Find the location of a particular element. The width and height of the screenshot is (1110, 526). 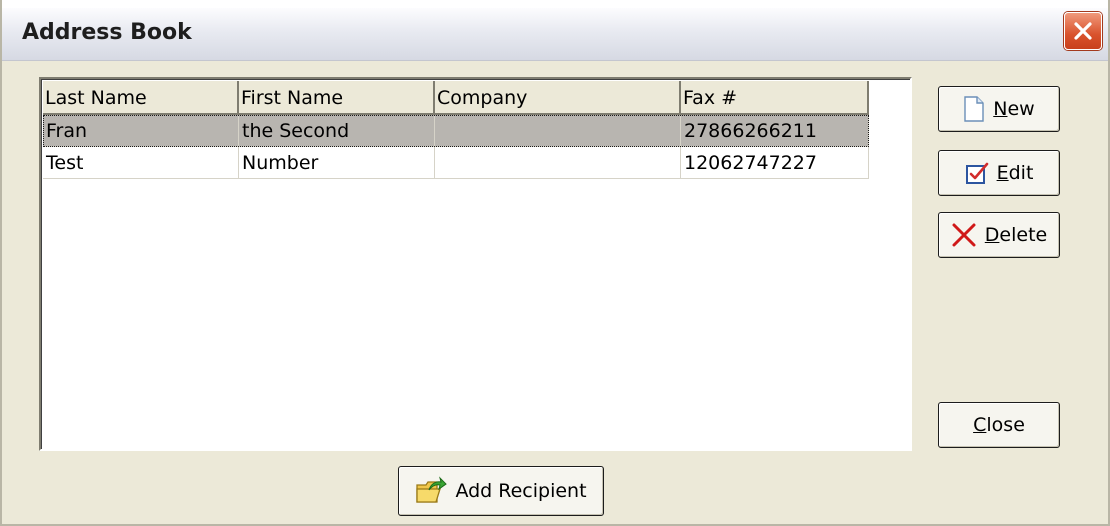

delete-button-label: Delete is located at coordinates (1016, 235).